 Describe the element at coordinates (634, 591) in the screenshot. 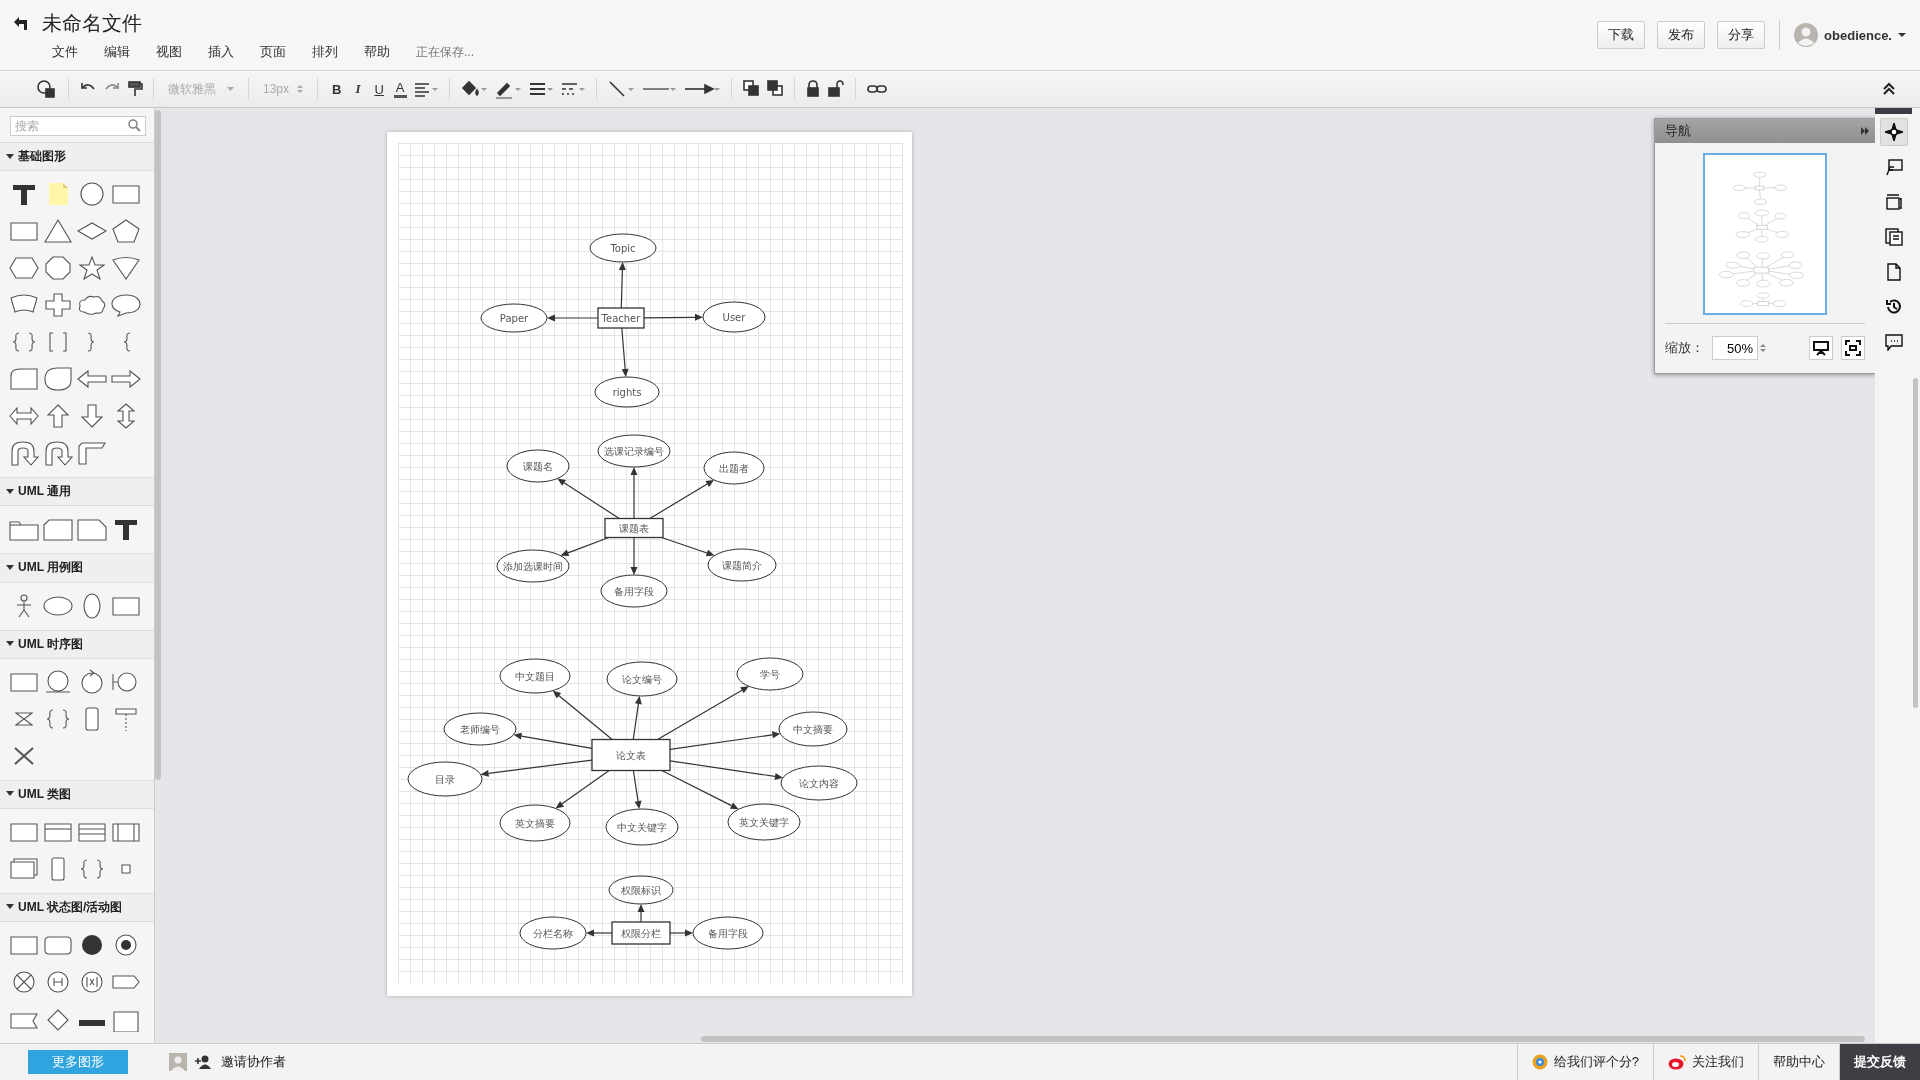

I see `attribute-ellipse: 备用字段` at that location.